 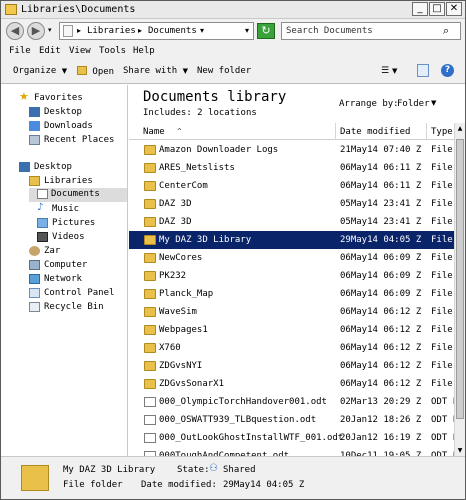 What do you see at coordinates (266, 31) in the screenshot?
I see `refresh-button: ↻` at bounding box center [266, 31].